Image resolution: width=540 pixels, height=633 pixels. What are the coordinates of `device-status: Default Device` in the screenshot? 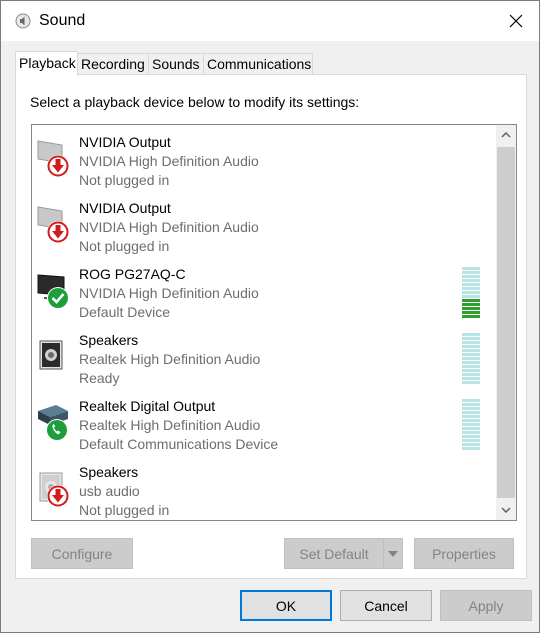 It's located at (125, 312).